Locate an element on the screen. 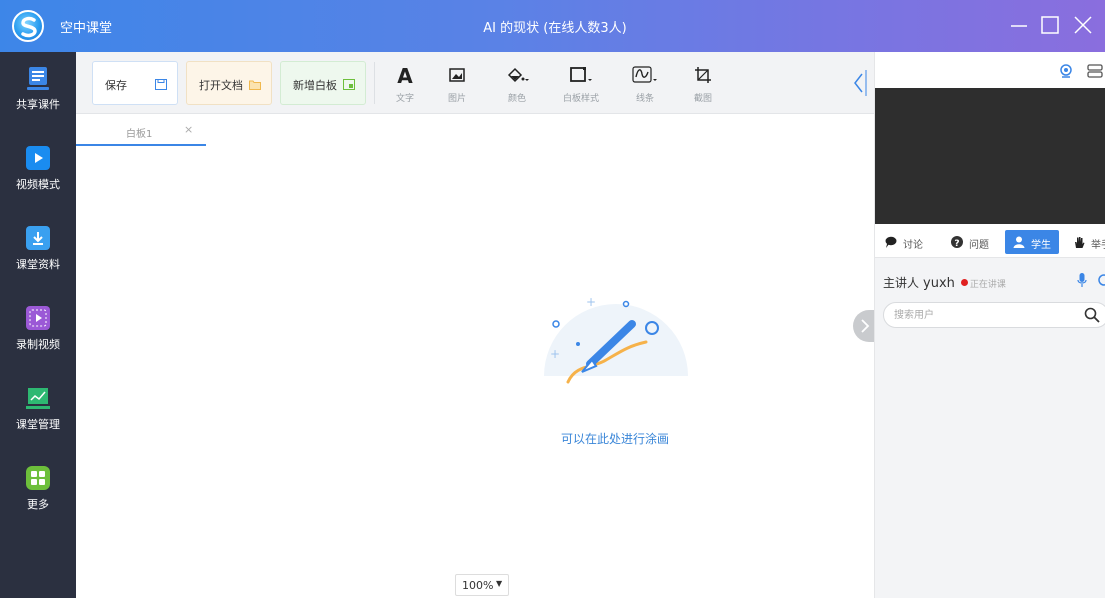 The image size is (1105, 598). svg-text: A is located at coordinates (405, 75).